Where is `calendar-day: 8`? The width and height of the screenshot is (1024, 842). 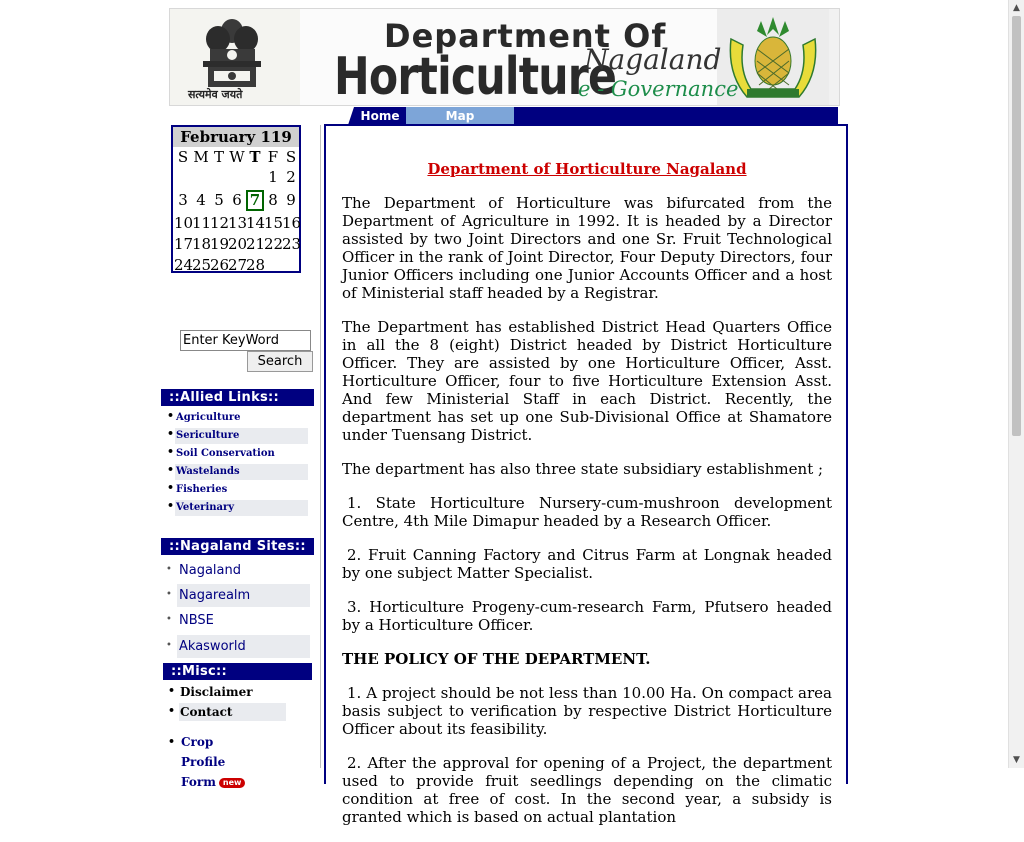 calendar-day: 8 is located at coordinates (273, 200).